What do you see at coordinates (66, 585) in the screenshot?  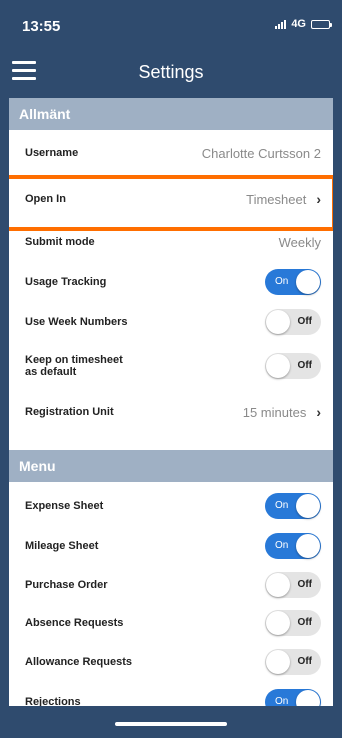 I see `menu-item-label: Purchase Order` at bounding box center [66, 585].